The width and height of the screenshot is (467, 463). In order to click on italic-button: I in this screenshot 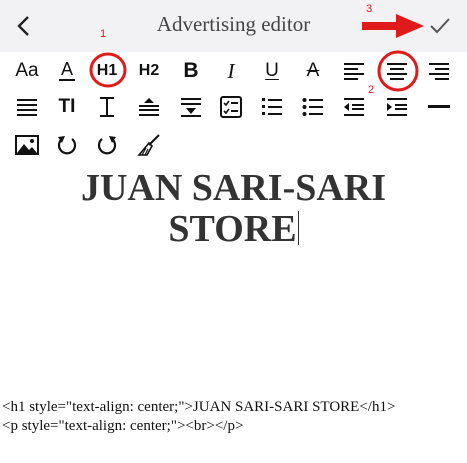, I will do `click(231, 71)`.